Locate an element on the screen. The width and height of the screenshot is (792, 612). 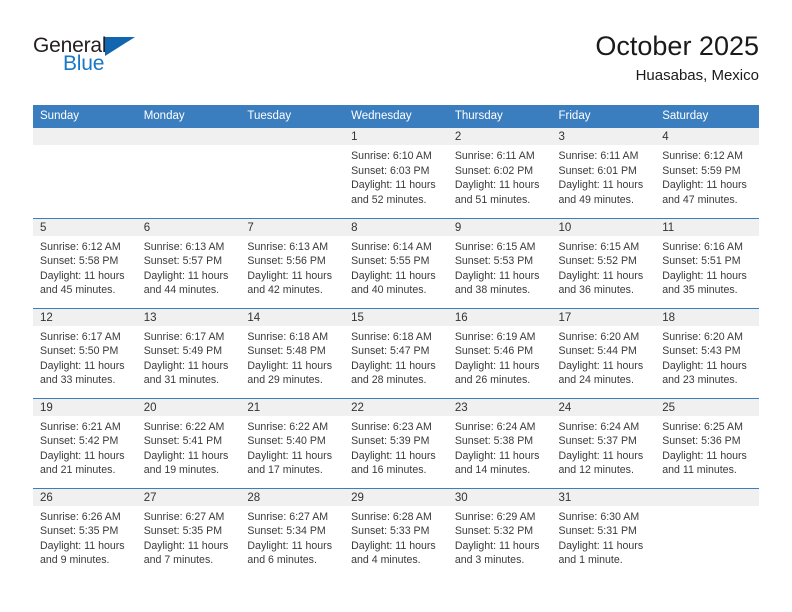
sunrise-time: Sunrise: 6:26 AM is located at coordinates (80, 516).